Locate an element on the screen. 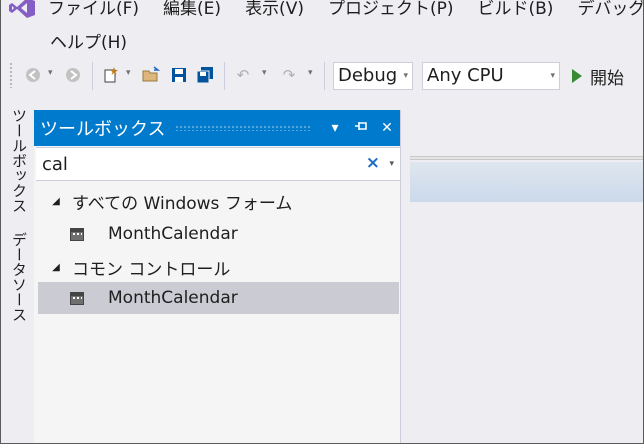 The width and height of the screenshot is (644, 444). designer-surface is located at coordinates (527, 182).